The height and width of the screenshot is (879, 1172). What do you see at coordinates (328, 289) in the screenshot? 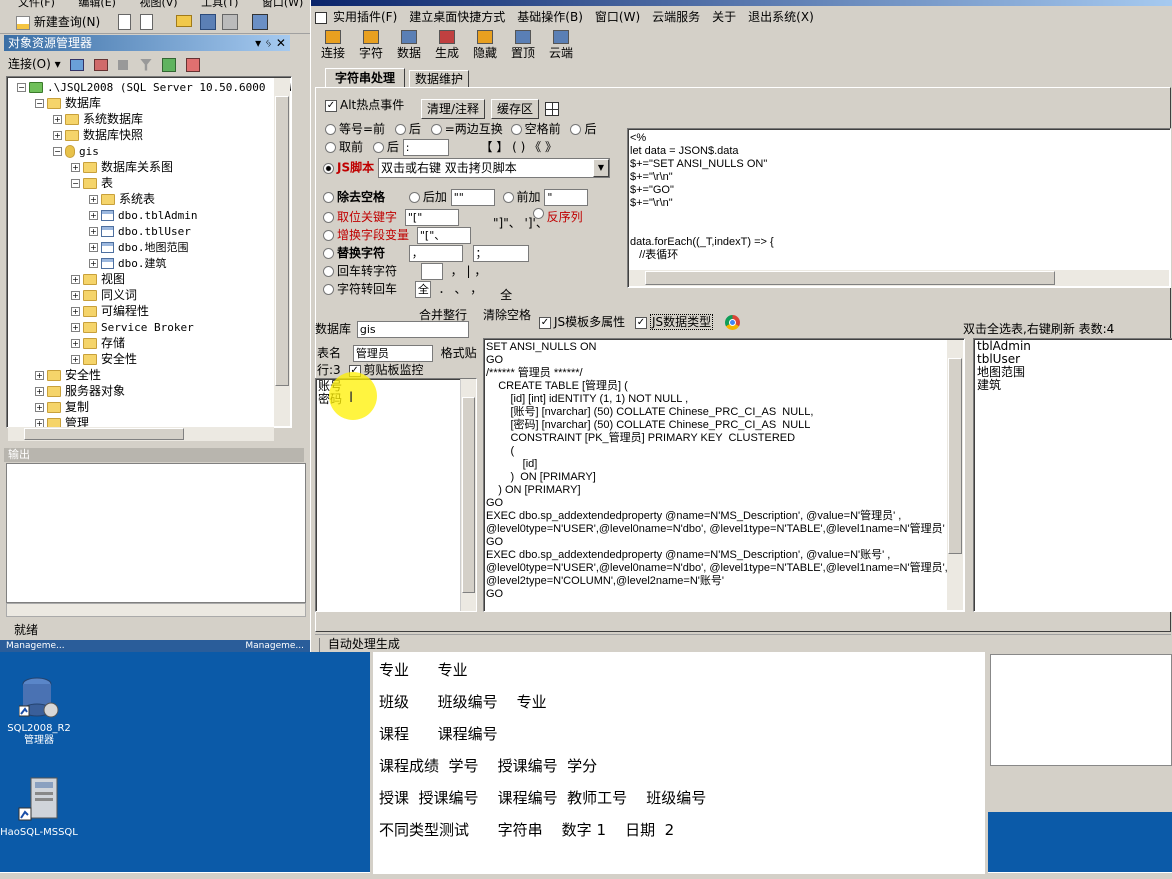
I see `radio-char-to-cr` at bounding box center [328, 289].